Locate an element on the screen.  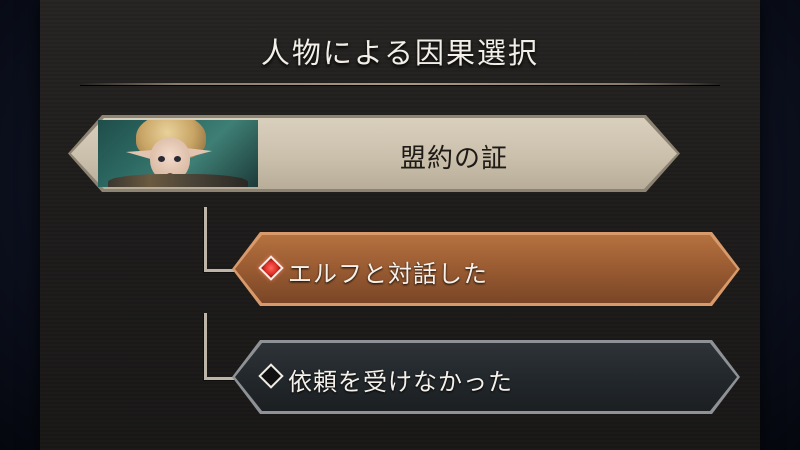
title-divider is located at coordinates (400, 84).